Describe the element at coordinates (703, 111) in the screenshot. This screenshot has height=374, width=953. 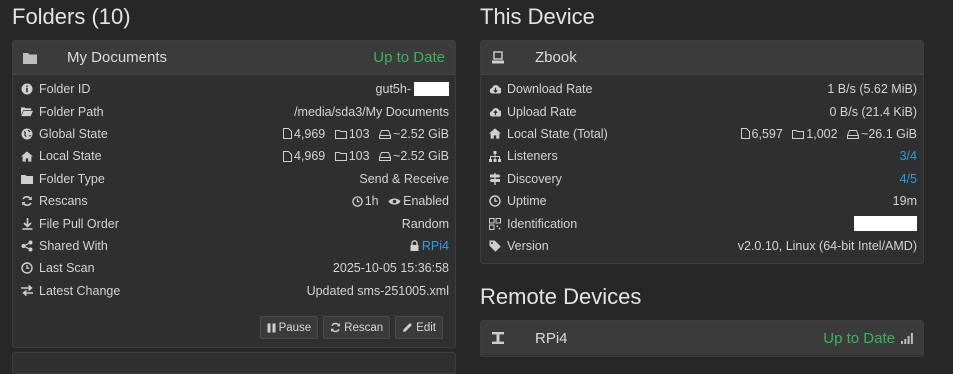
I see `row-upload-rate: Upload Rate 0 B/s (21.4 KiB)` at that location.